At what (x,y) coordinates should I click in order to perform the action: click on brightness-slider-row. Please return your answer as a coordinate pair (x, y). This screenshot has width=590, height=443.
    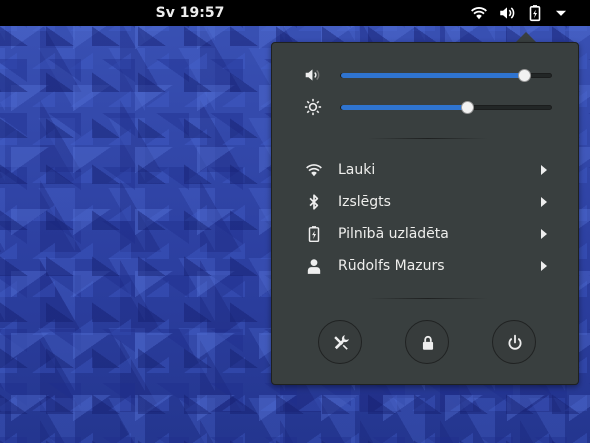
    Looking at the image, I should click on (425, 107).